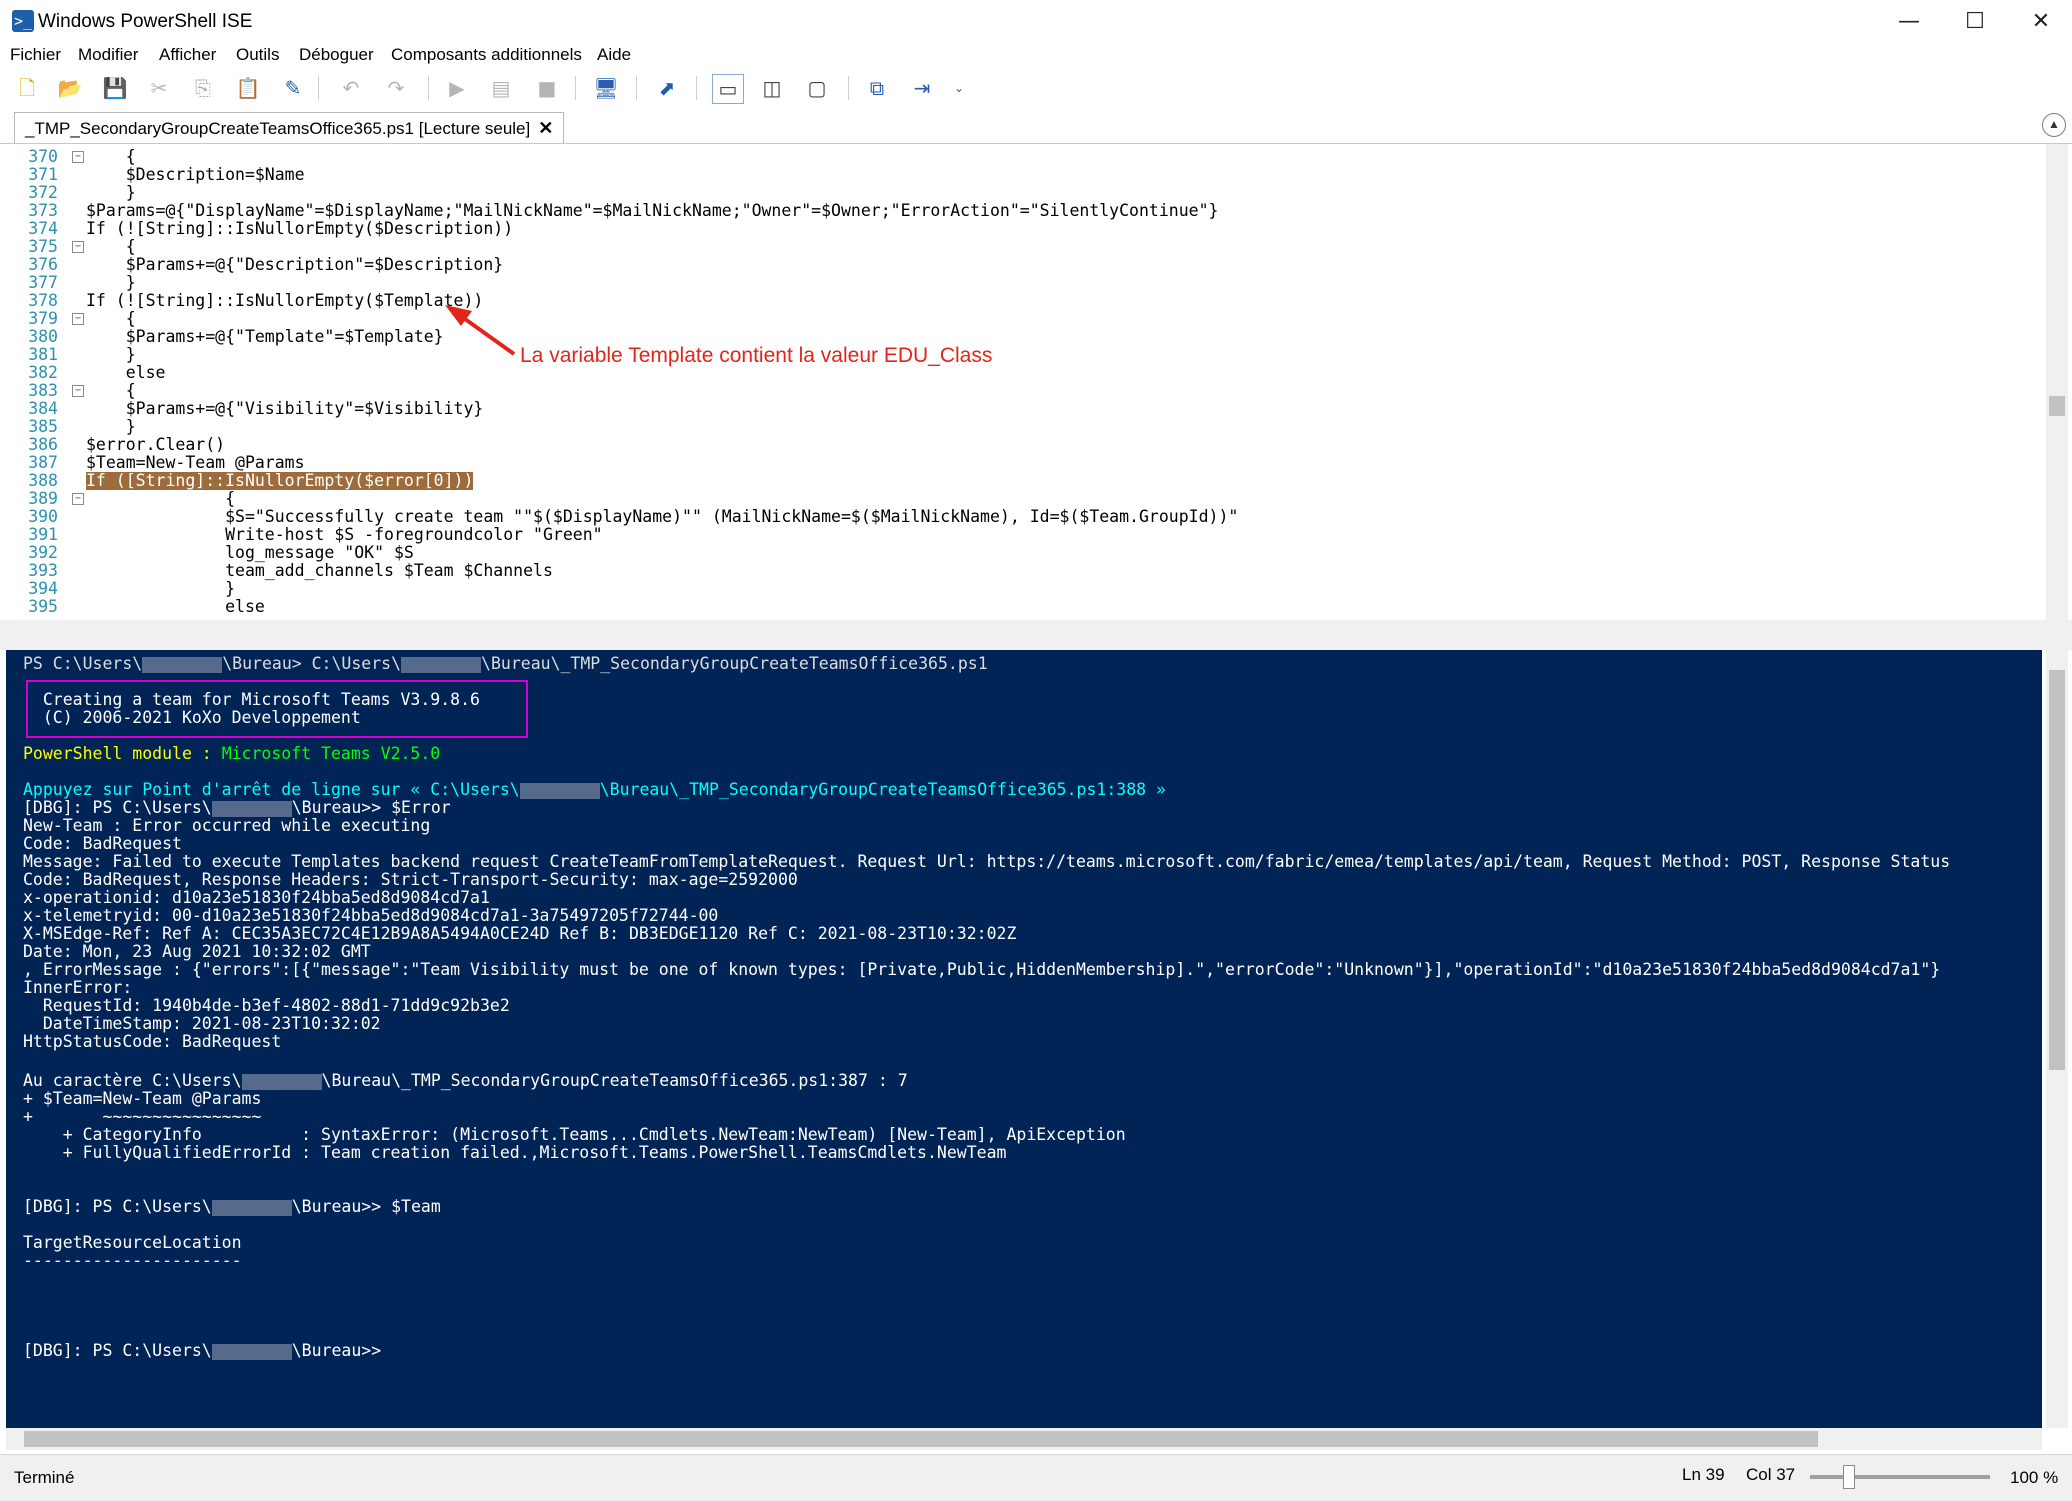 This screenshot has width=2072, height=1501. I want to click on zoom-slider-thumb, so click(1849, 1477).